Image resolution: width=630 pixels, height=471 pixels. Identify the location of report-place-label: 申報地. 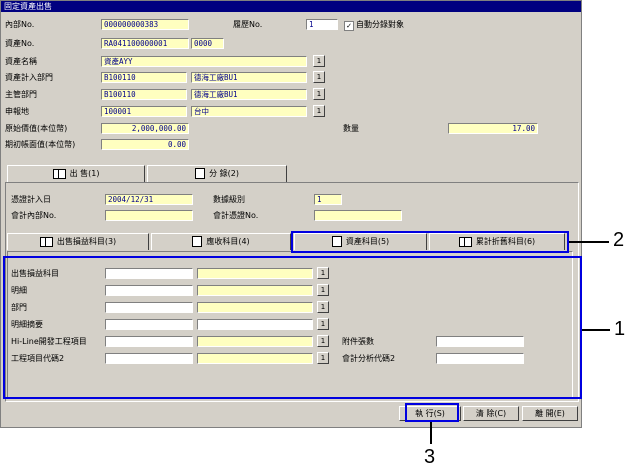
(17, 111).